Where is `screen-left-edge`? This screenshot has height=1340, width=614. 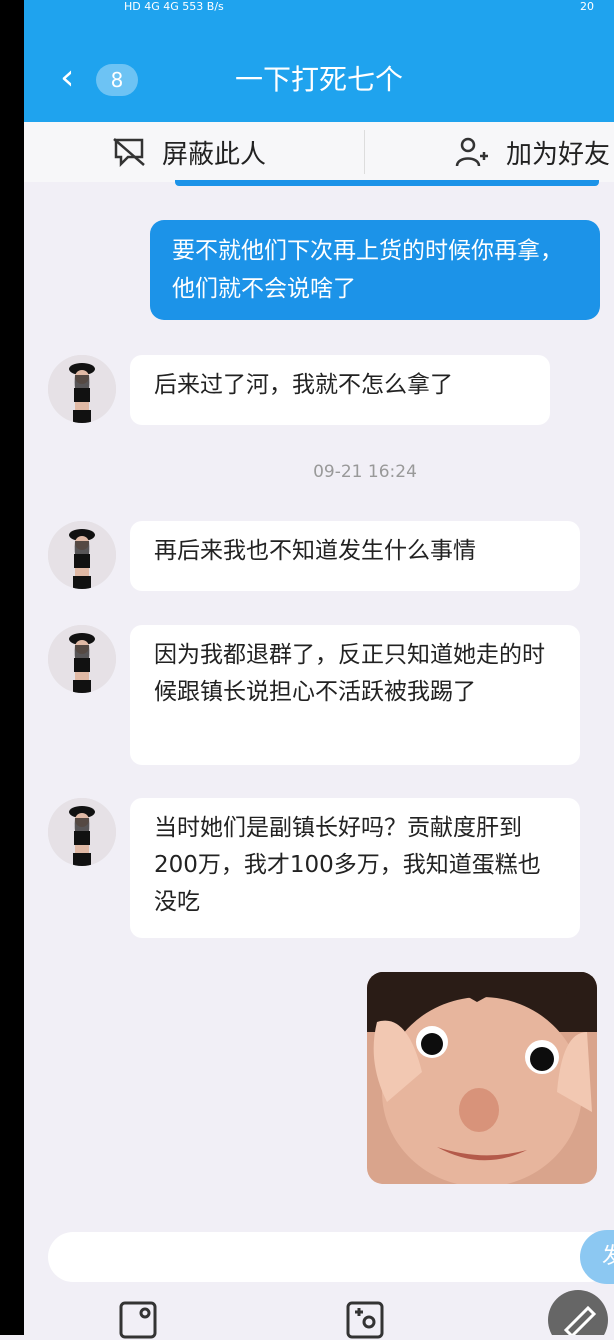
screen-left-edge is located at coordinates (12, 667).